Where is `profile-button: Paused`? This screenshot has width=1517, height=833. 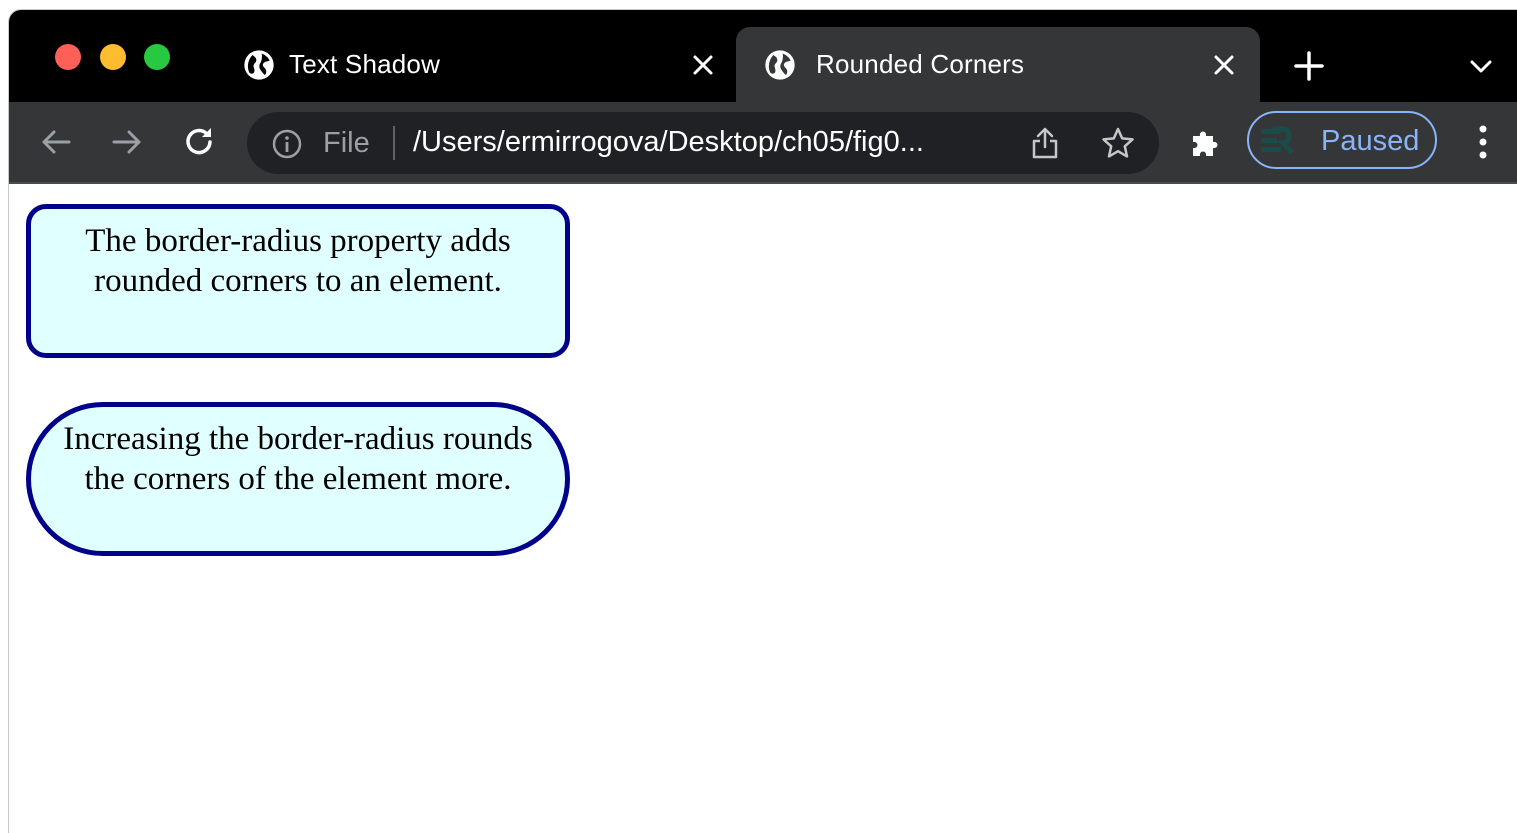
profile-button: Paused is located at coordinates (1342, 140).